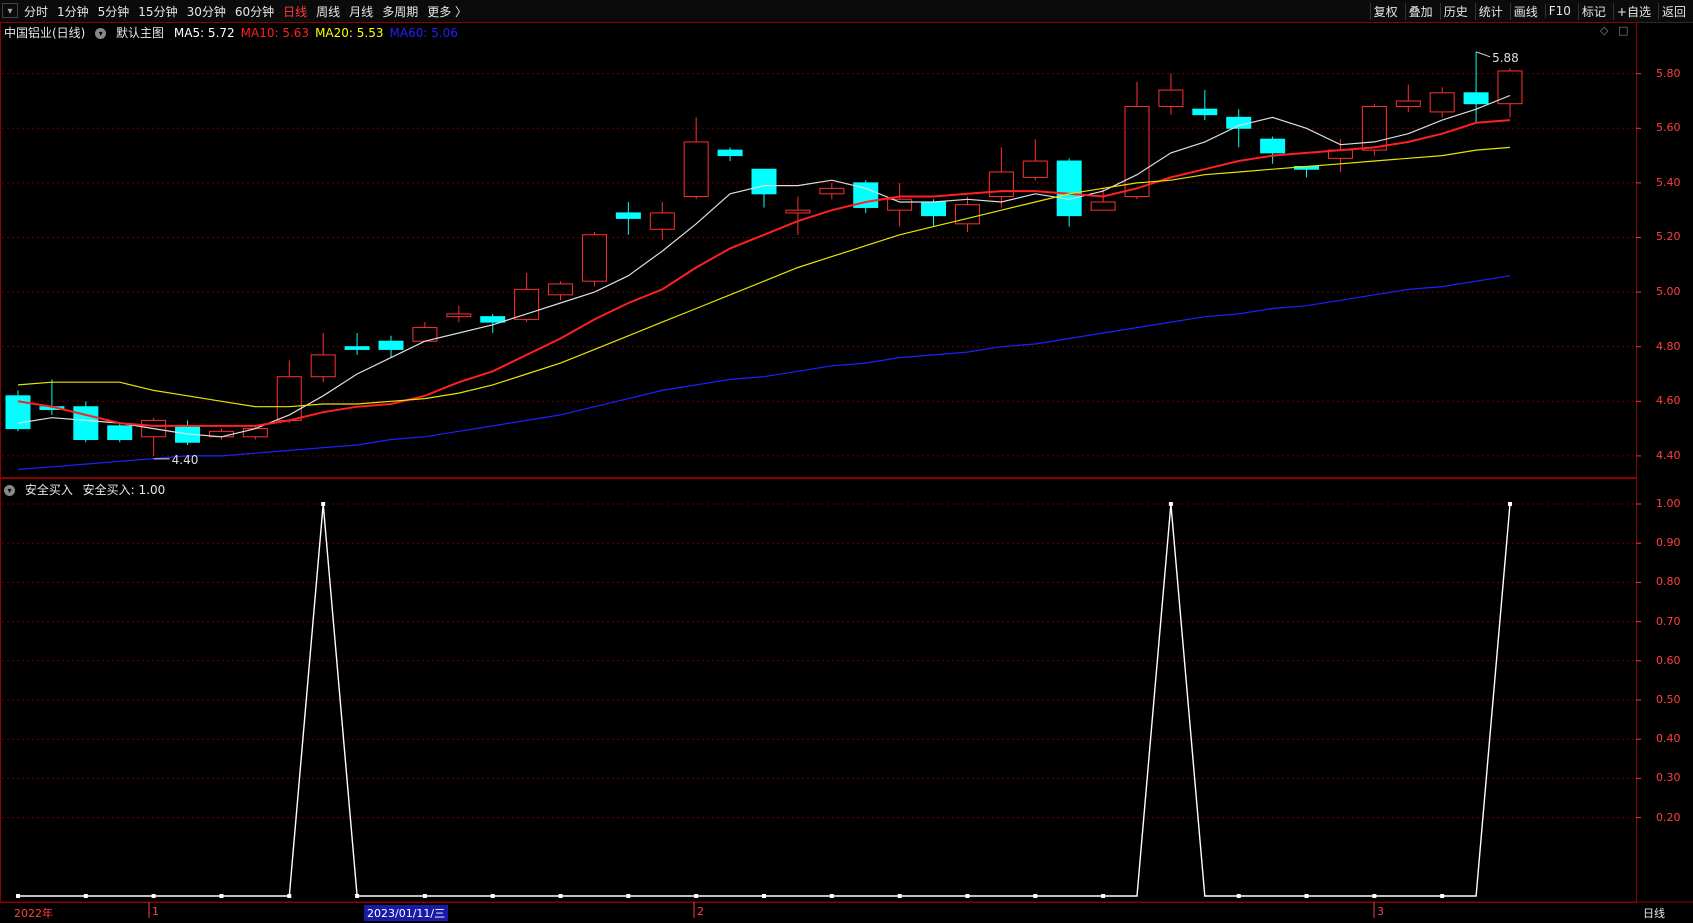  I want to click on ma-legend: MA5: 5.72 MA10: 5.63 MA20: 5.53 MA60: 5.06, so click(319, 33).